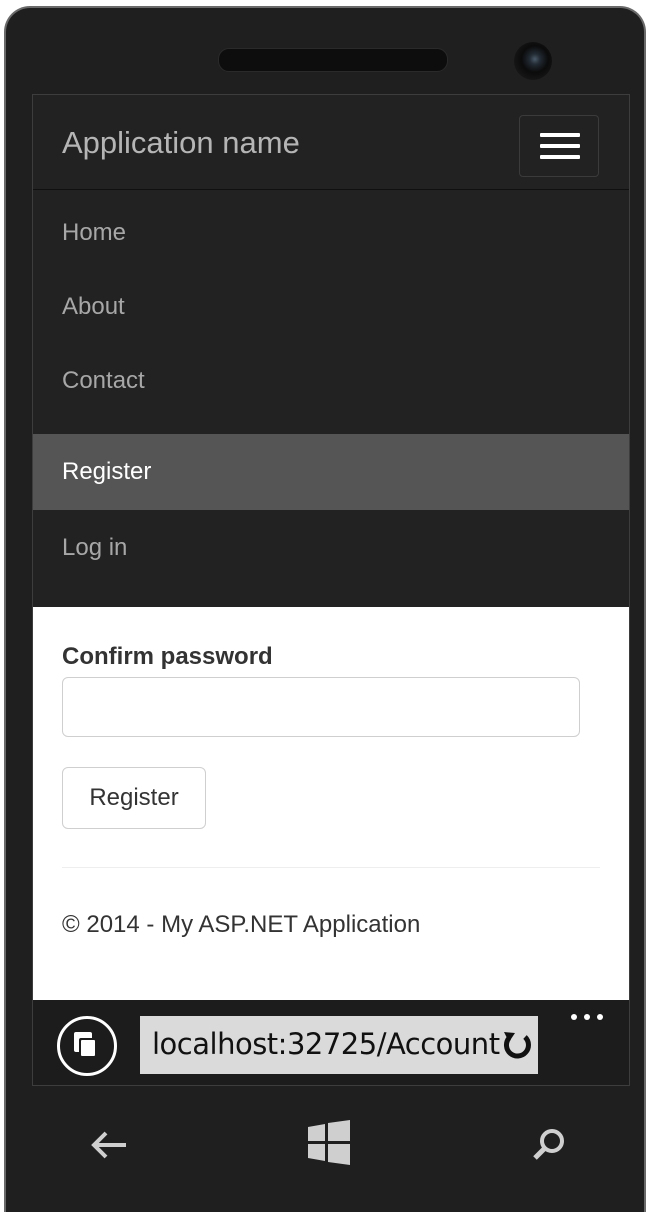 This screenshot has width=649, height=1212. What do you see at coordinates (331, 380) in the screenshot?
I see `nav-item-contact: Contact` at bounding box center [331, 380].